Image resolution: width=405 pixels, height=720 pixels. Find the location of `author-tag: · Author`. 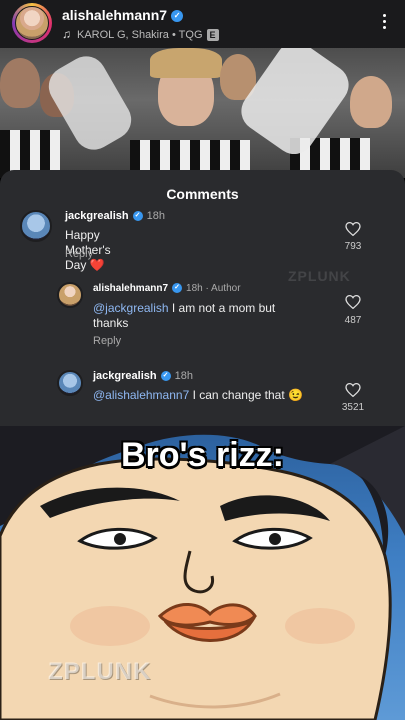

author-tag: · Author is located at coordinates (223, 288).